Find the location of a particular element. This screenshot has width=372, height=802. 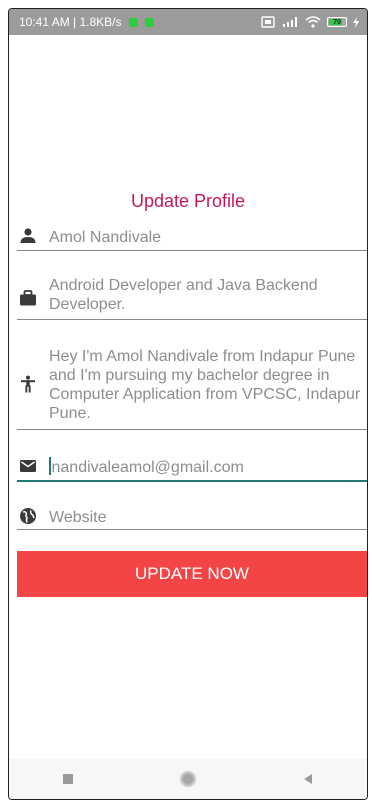

email-input: nandivaleamol@gmail.com is located at coordinates (208, 467).